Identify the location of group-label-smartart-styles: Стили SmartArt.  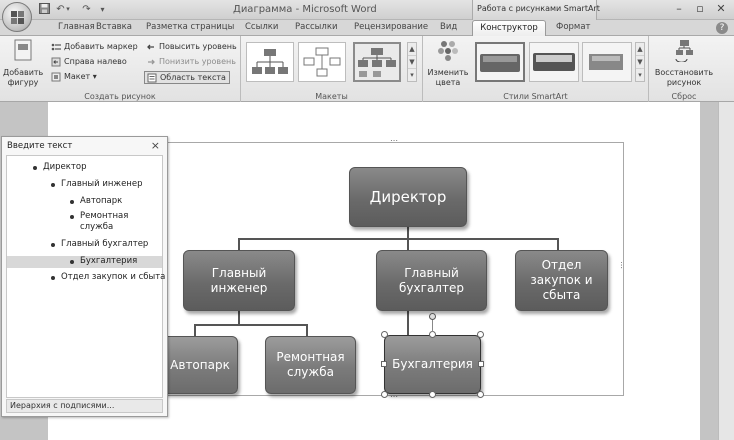
(535, 96).